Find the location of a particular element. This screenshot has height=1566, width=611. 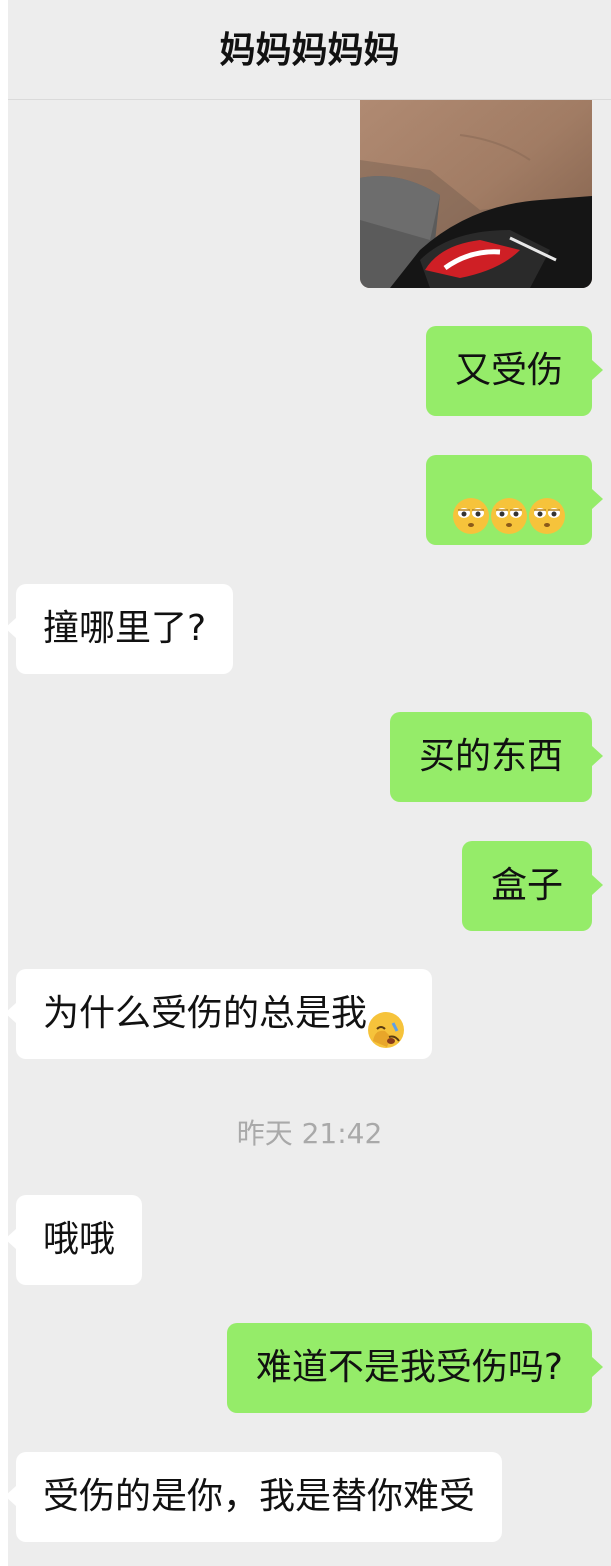

message-bubble-received: 撞哪里了? is located at coordinates (125, 629).